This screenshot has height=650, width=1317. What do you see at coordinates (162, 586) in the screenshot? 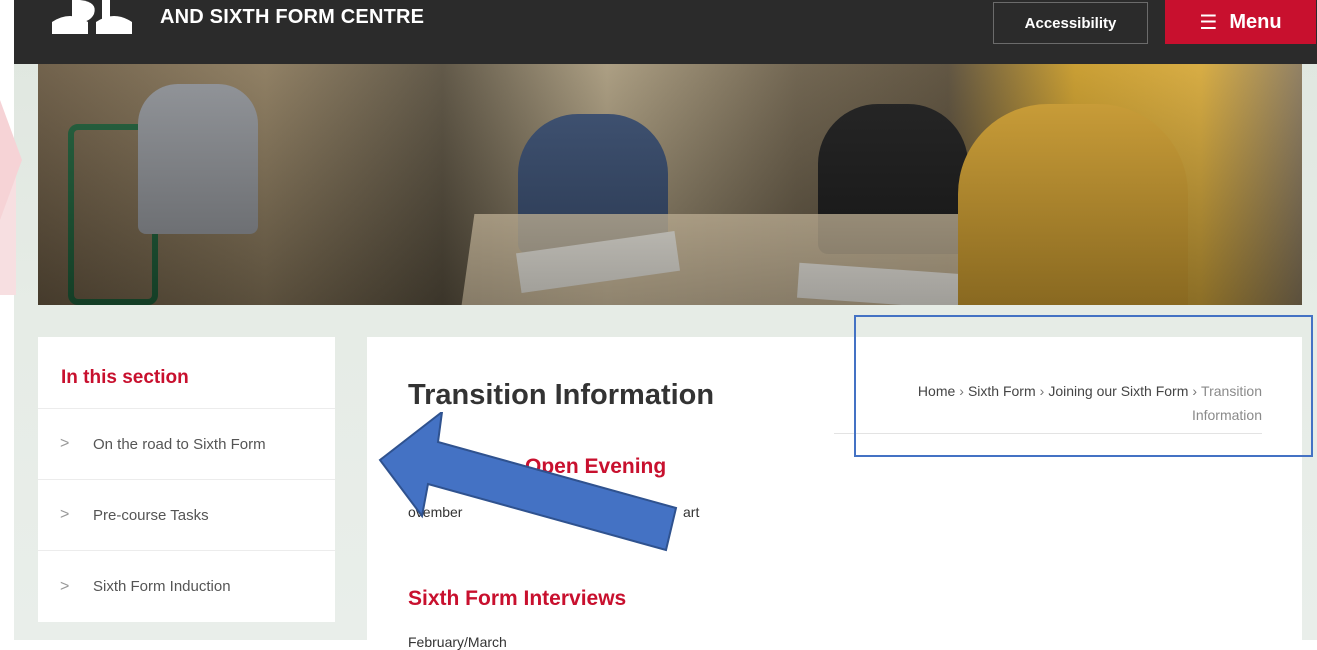
I see `sidebar-item-label: Sixth Form Induction` at bounding box center [162, 586].